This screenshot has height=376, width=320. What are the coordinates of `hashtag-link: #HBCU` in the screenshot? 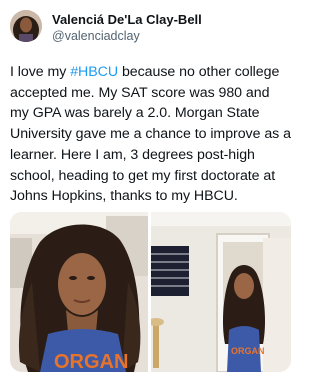 It's located at (94, 72).